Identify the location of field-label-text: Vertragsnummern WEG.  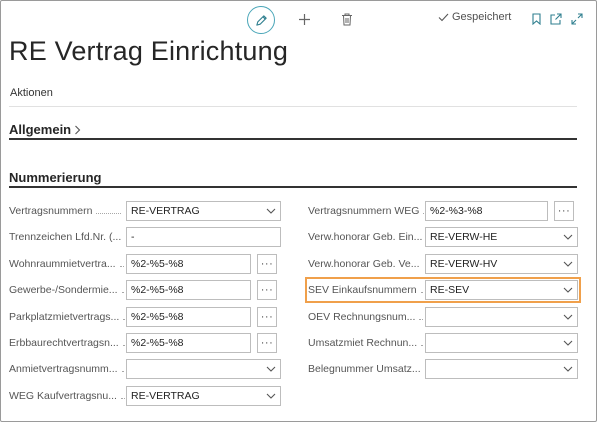
(364, 211).